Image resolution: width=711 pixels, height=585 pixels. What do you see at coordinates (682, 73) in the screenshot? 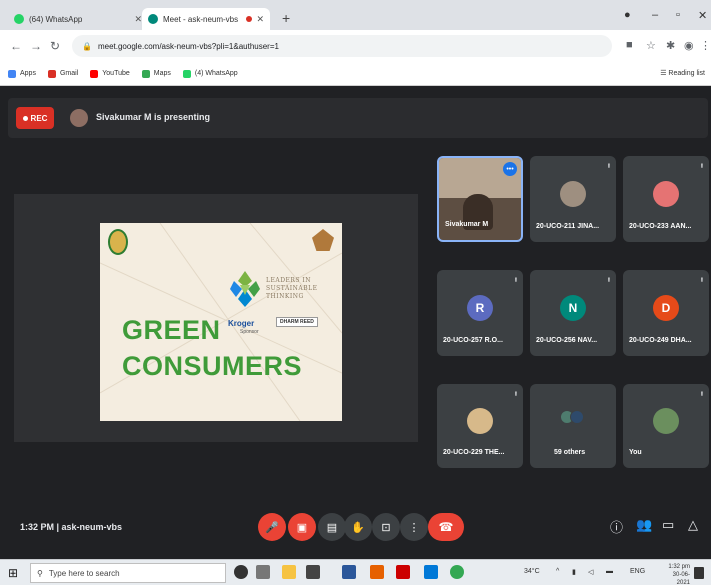
I see `reading-list-button: ☰ Reading list` at bounding box center [682, 73].